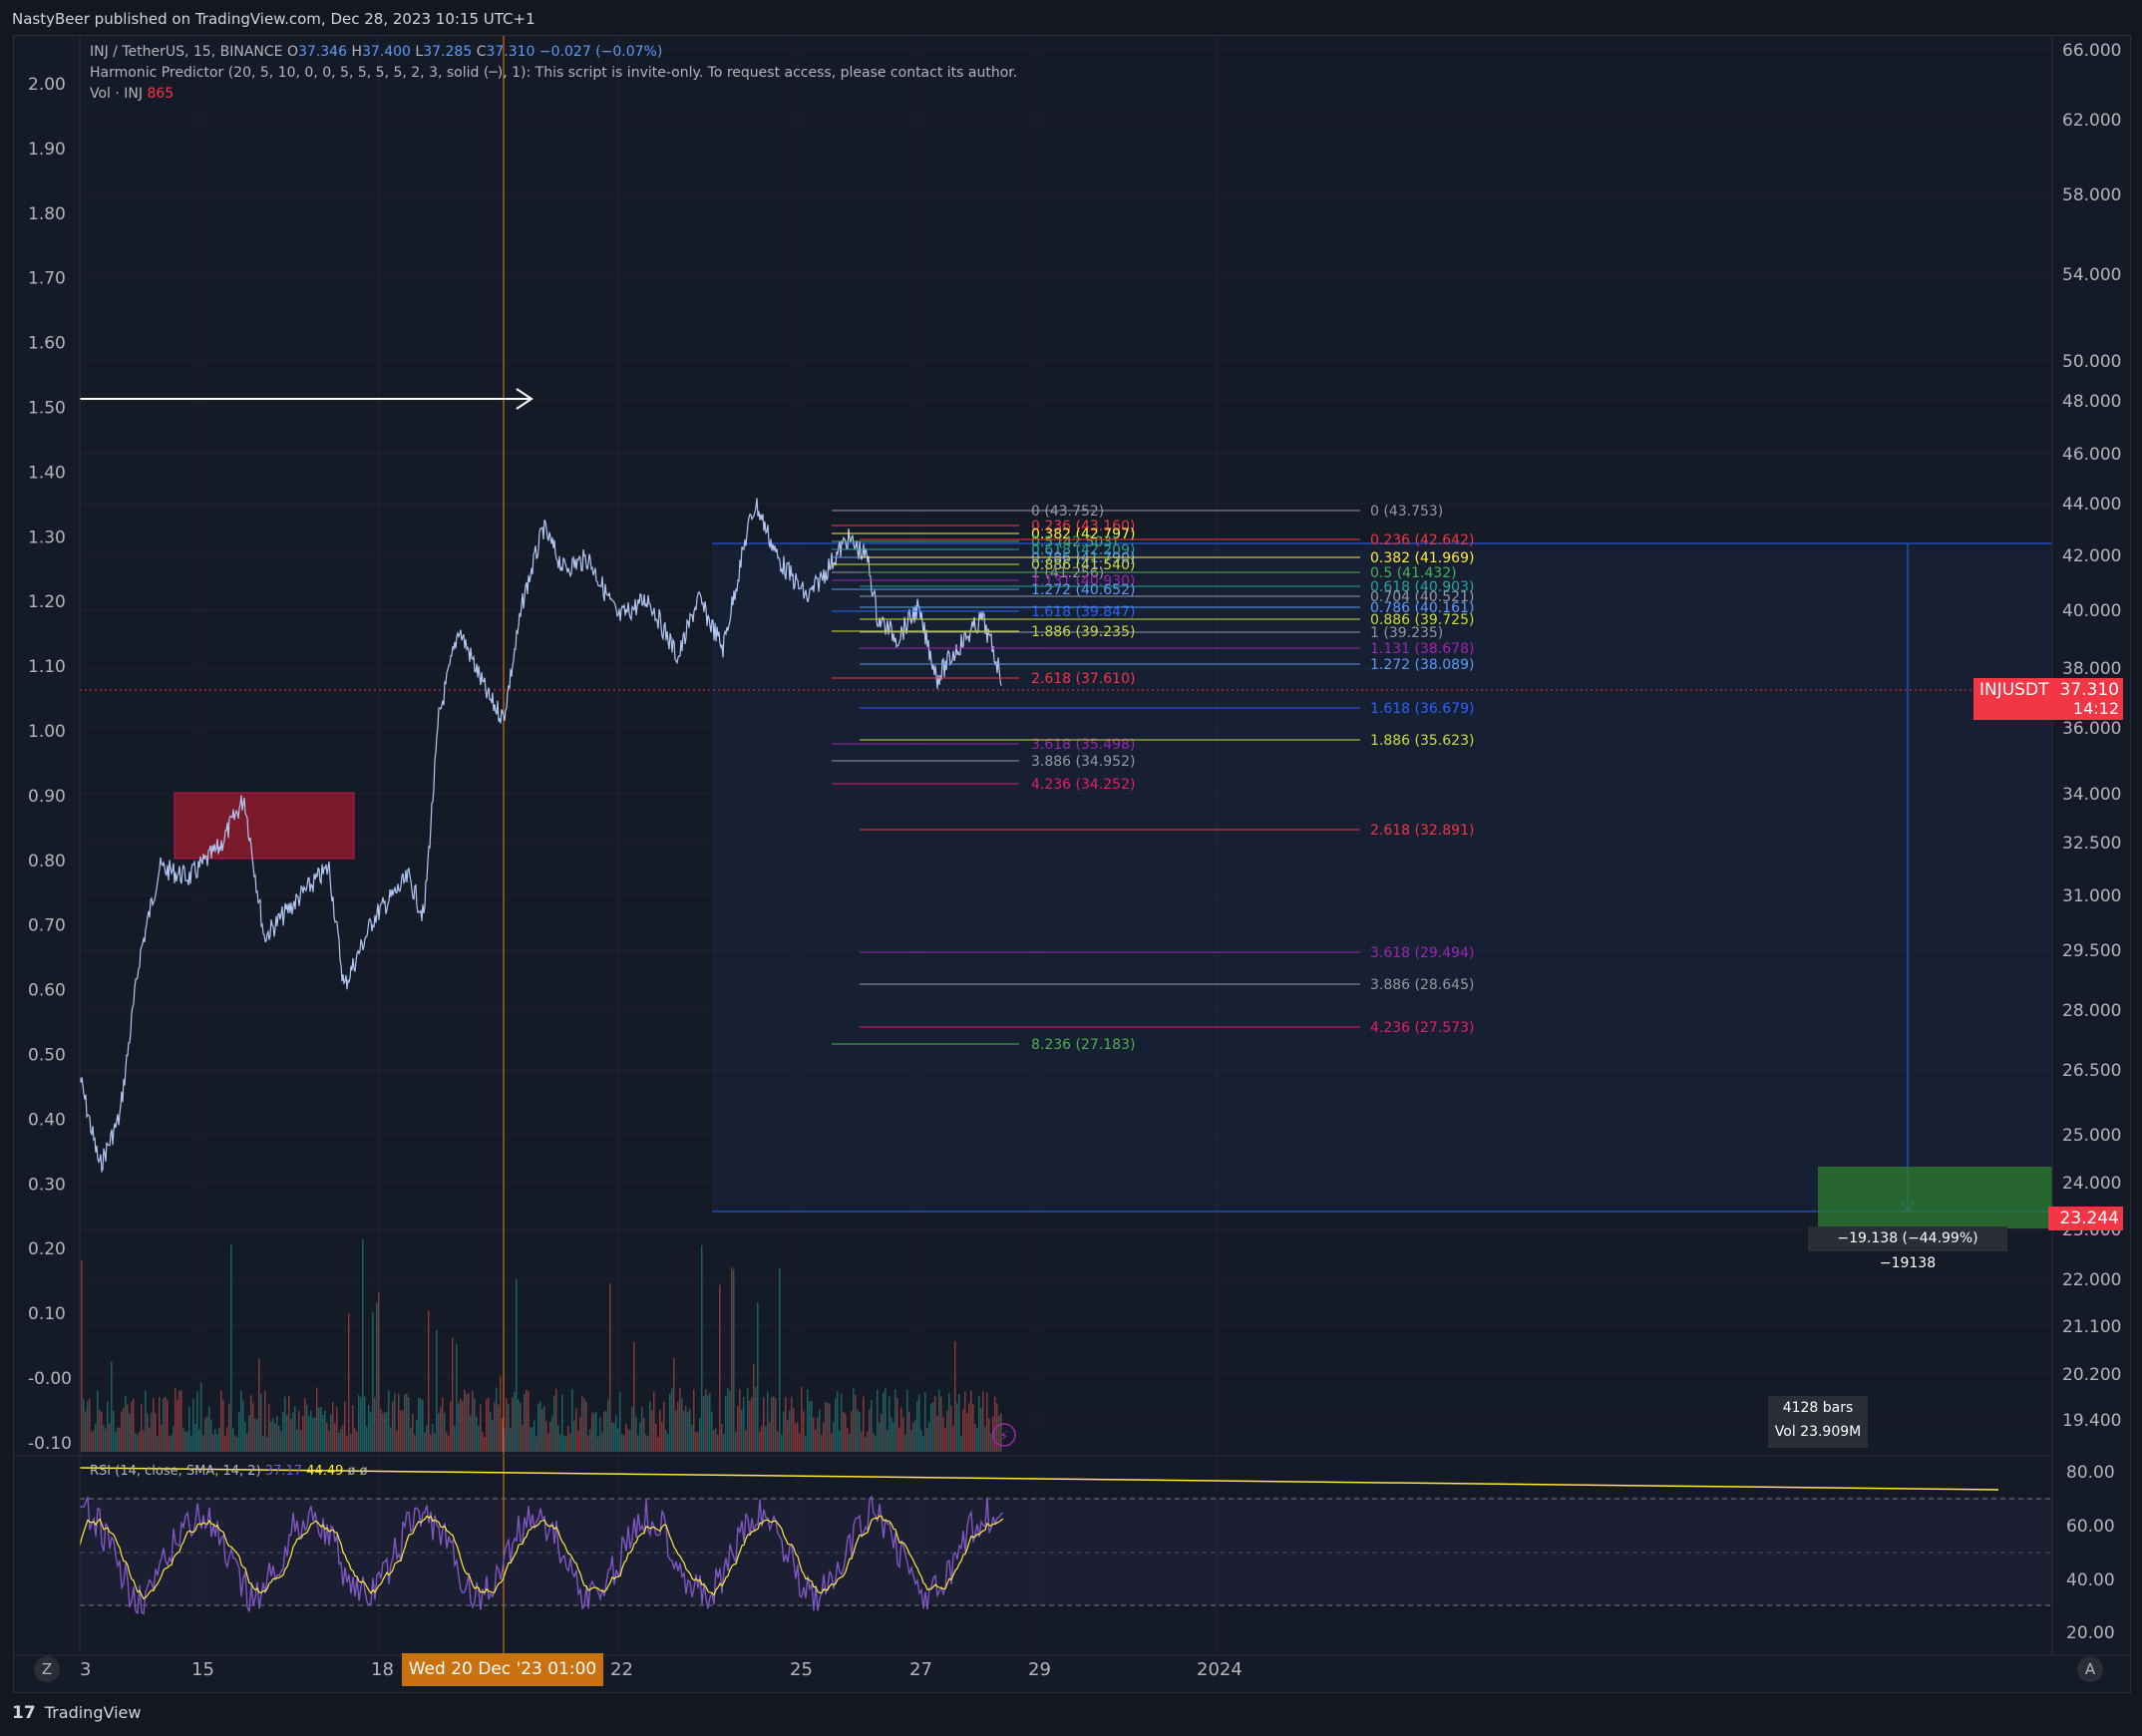 The width and height of the screenshot is (2142, 1736). I want to click on right-axis-label: 20.200, so click(2091, 1375).